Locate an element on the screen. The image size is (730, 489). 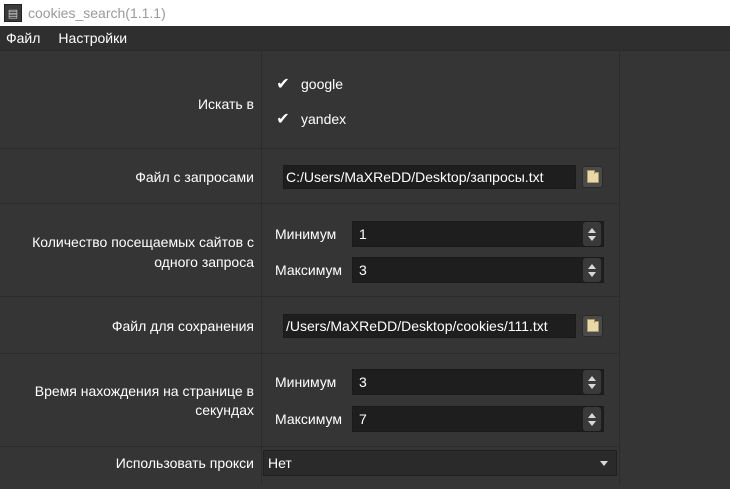
sites-min-stepper is located at coordinates (592, 234).